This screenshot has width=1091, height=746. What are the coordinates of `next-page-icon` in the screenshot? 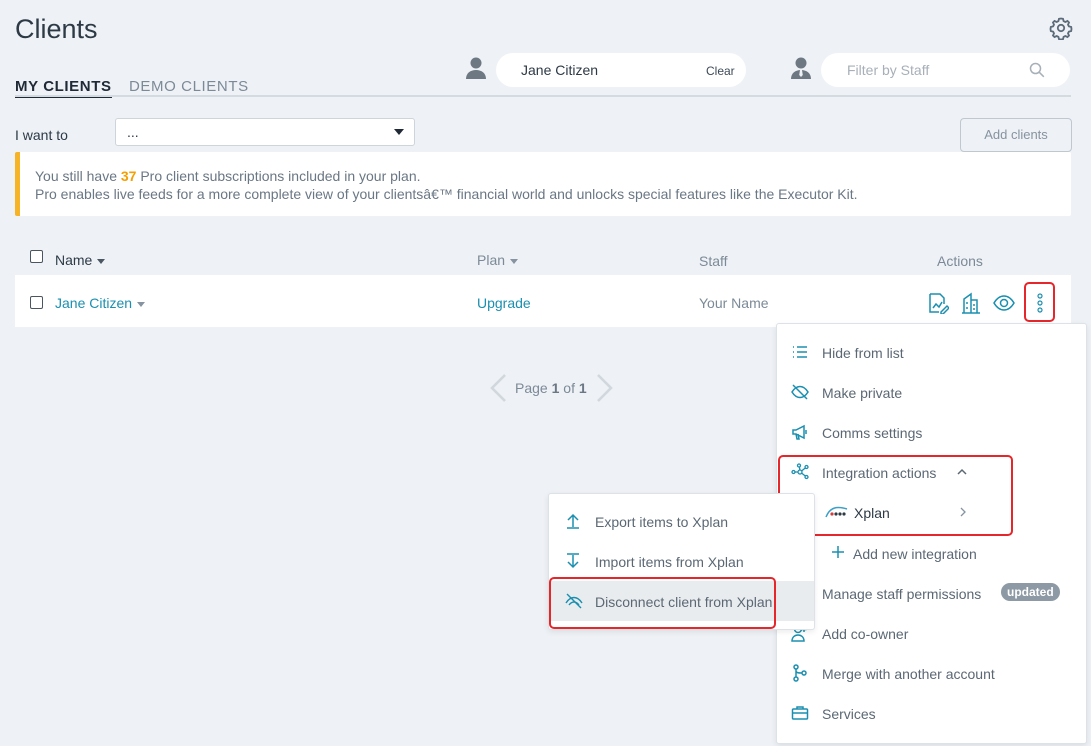 It's located at (605, 388).